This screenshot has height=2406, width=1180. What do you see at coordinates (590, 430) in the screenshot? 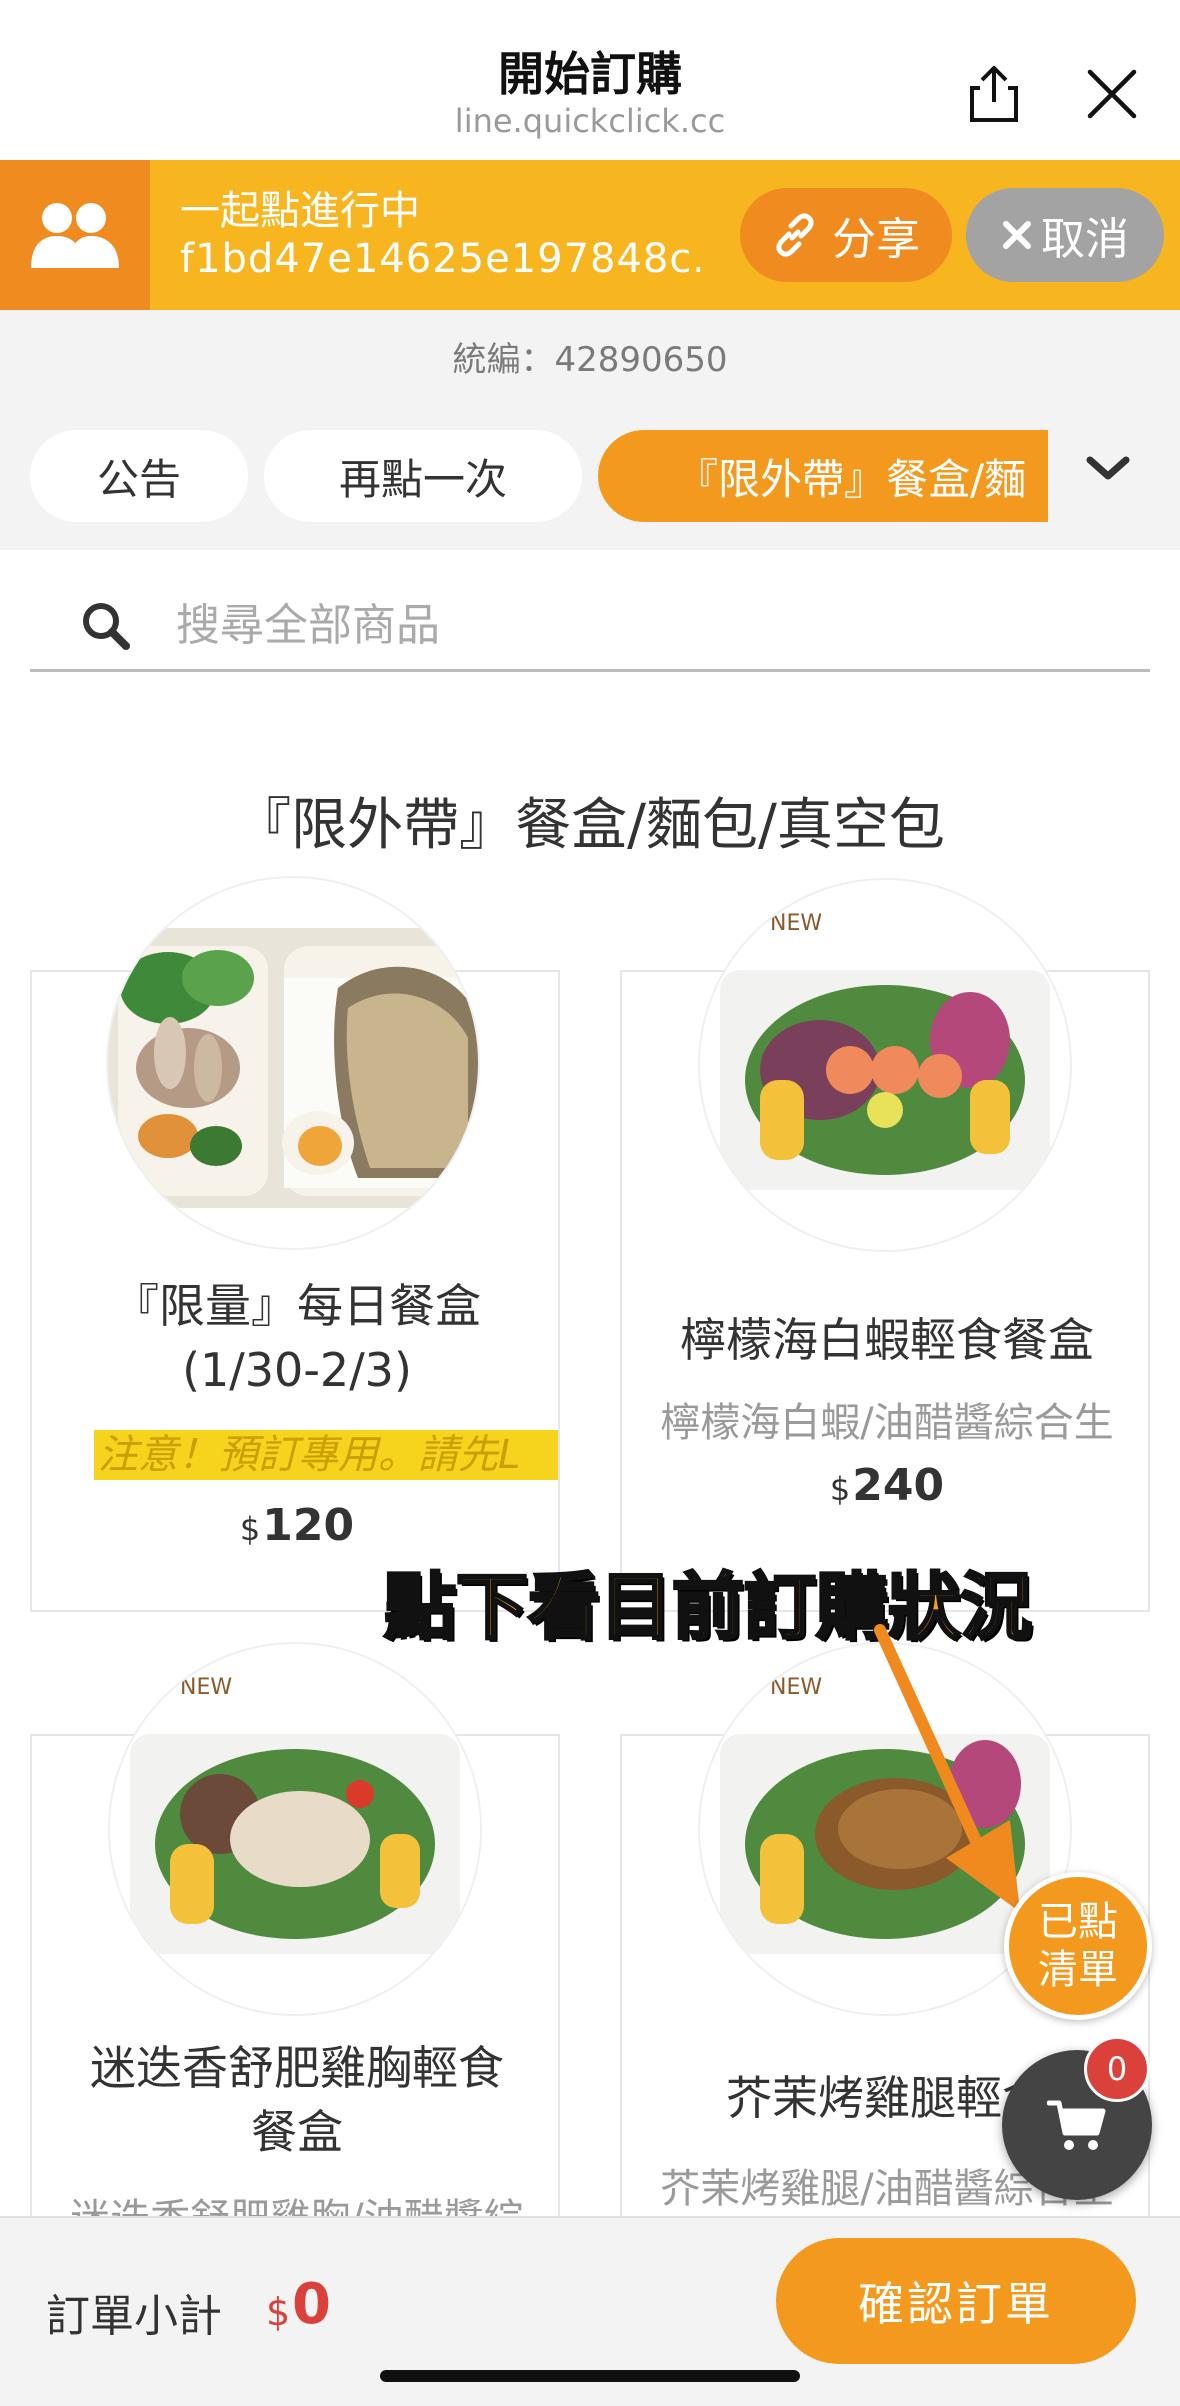
I see `category-bar: 統編：42890650 公告 再點一次 『限外帶』餐盒/麵` at bounding box center [590, 430].